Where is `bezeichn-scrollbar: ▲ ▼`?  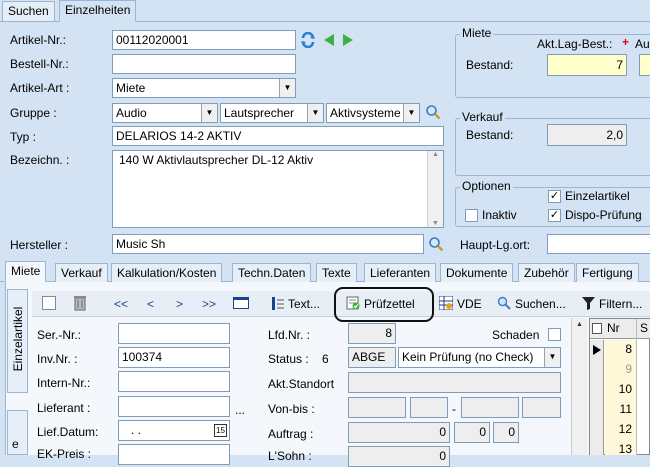
bezeichn-scrollbar: ▲ ▼ is located at coordinates (435, 189).